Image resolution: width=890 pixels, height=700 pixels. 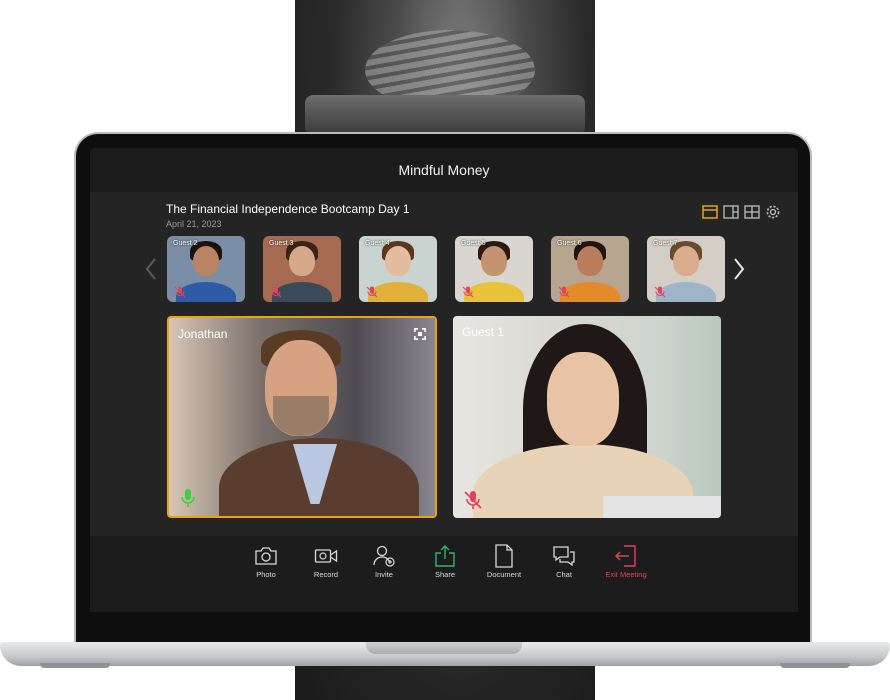 I want to click on speaker-view-icon, so click(x=710, y=212).